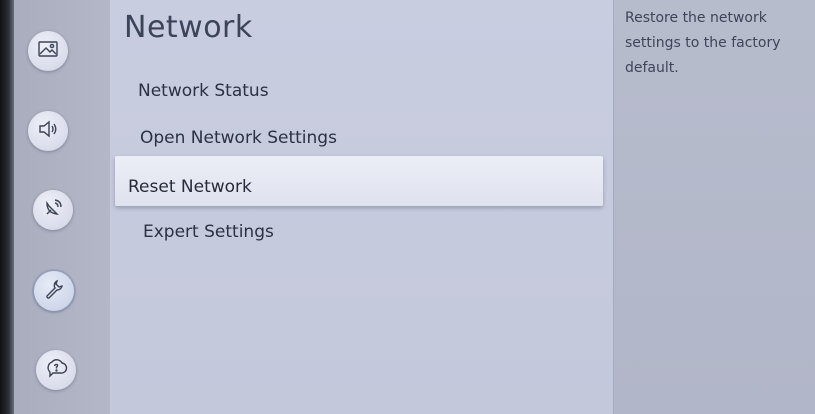 This screenshot has width=815, height=414. I want to click on sound-category-button, so click(48, 131).